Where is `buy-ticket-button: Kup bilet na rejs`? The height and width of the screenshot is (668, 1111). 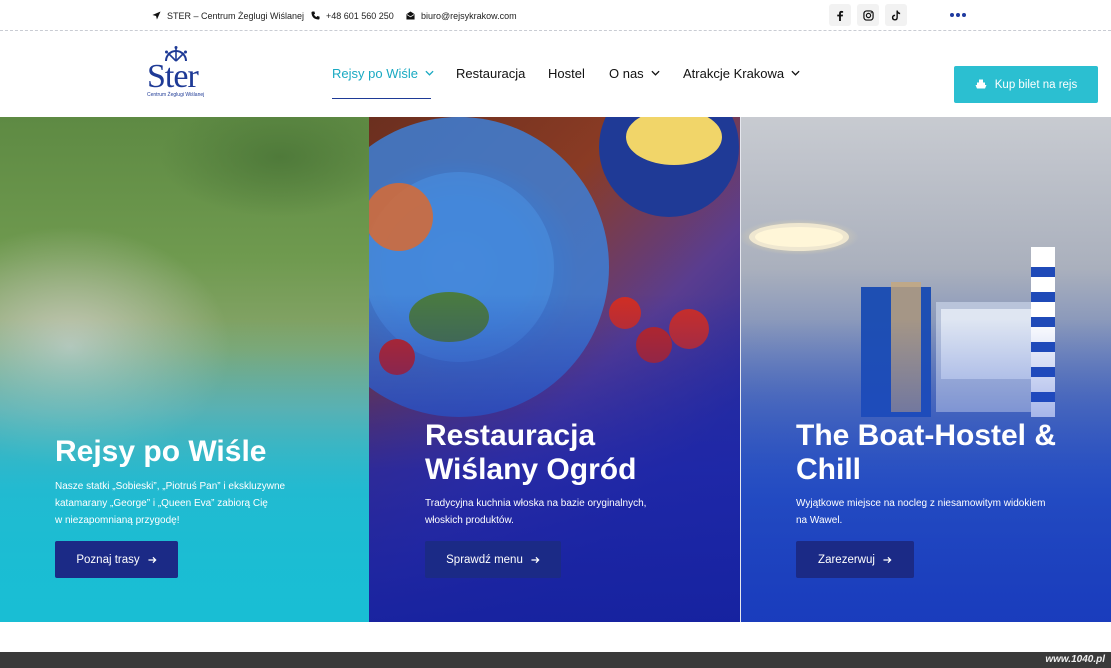 buy-ticket-button: Kup bilet na rejs is located at coordinates (1026, 84).